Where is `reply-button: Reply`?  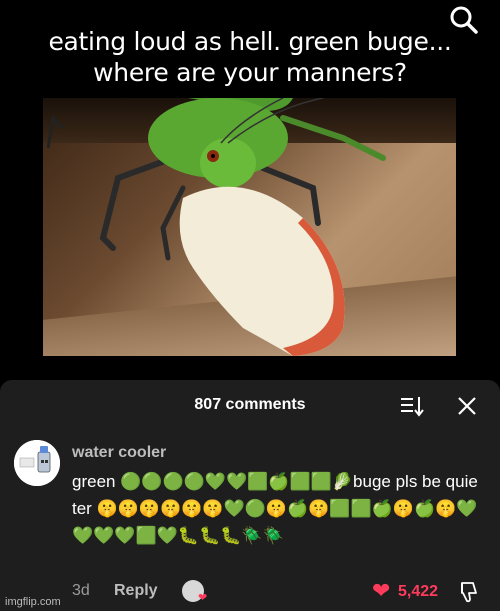
reply-button: Reply is located at coordinates (136, 591).